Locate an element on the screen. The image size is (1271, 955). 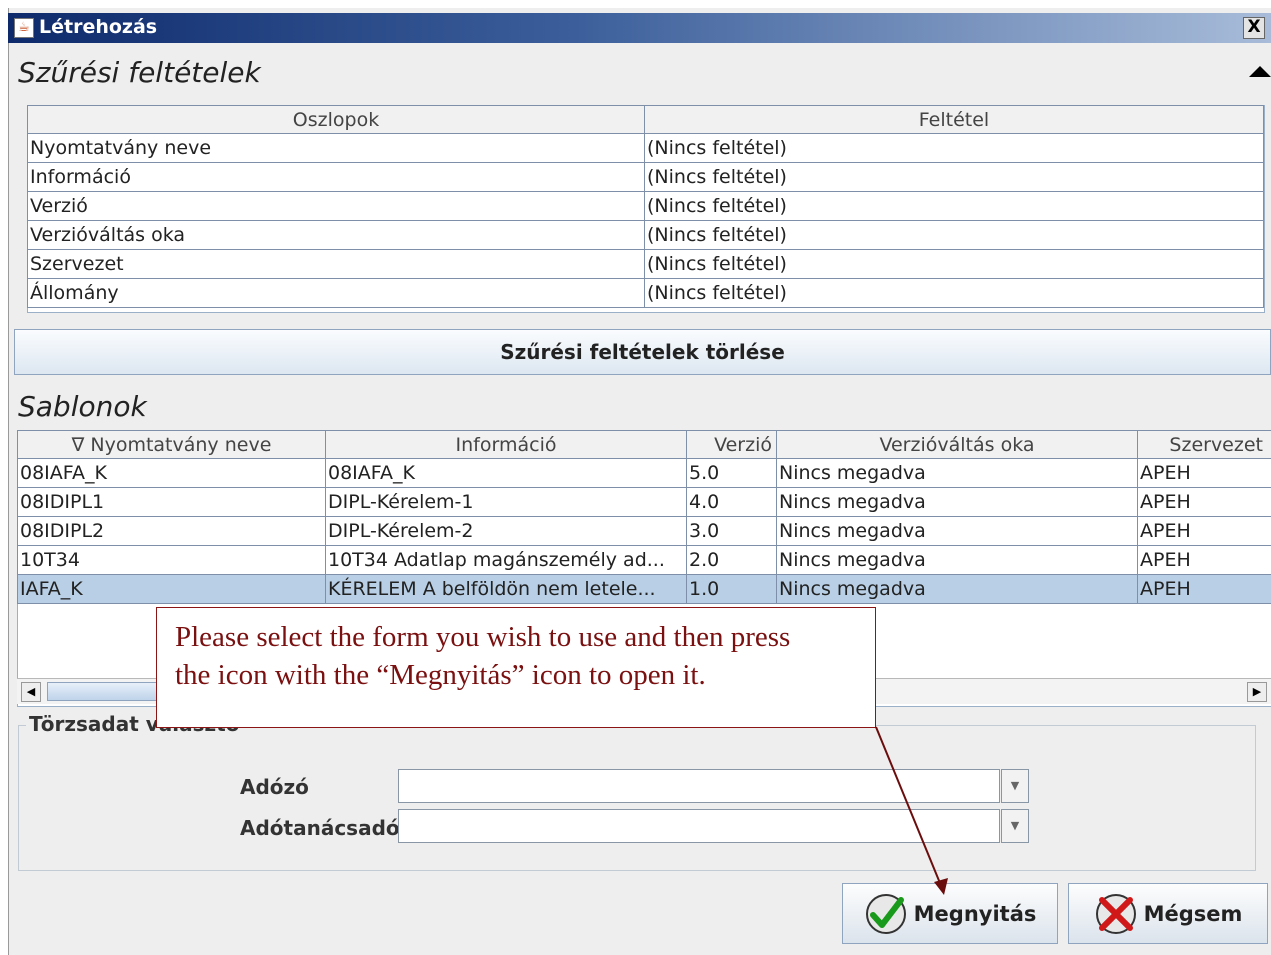
callout-arrow-icon is located at coordinates (911, 810).